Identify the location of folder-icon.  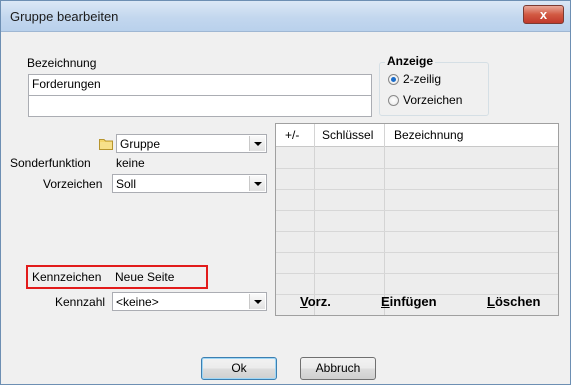
(106, 144).